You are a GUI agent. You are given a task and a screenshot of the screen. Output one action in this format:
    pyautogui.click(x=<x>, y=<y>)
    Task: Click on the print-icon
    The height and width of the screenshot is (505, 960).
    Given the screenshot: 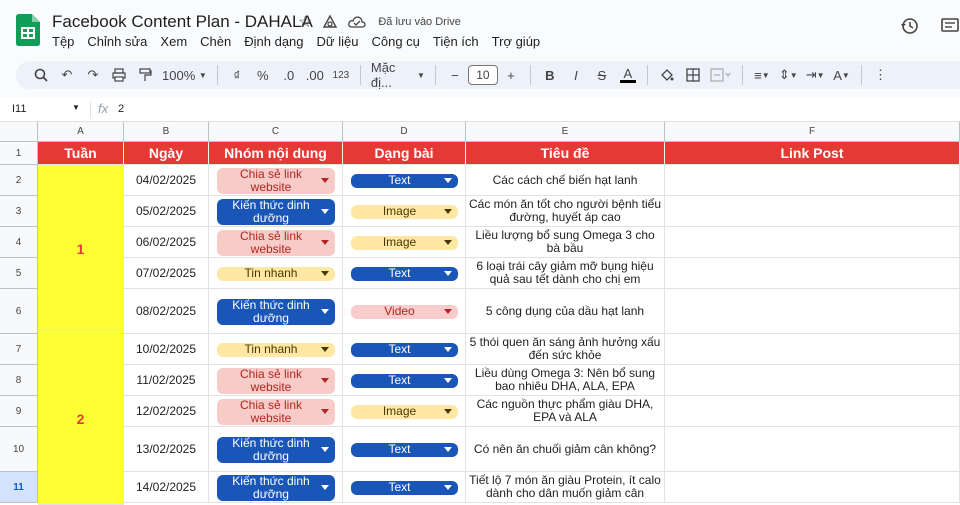 What is the action you would take?
    pyautogui.click(x=119, y=75)
    